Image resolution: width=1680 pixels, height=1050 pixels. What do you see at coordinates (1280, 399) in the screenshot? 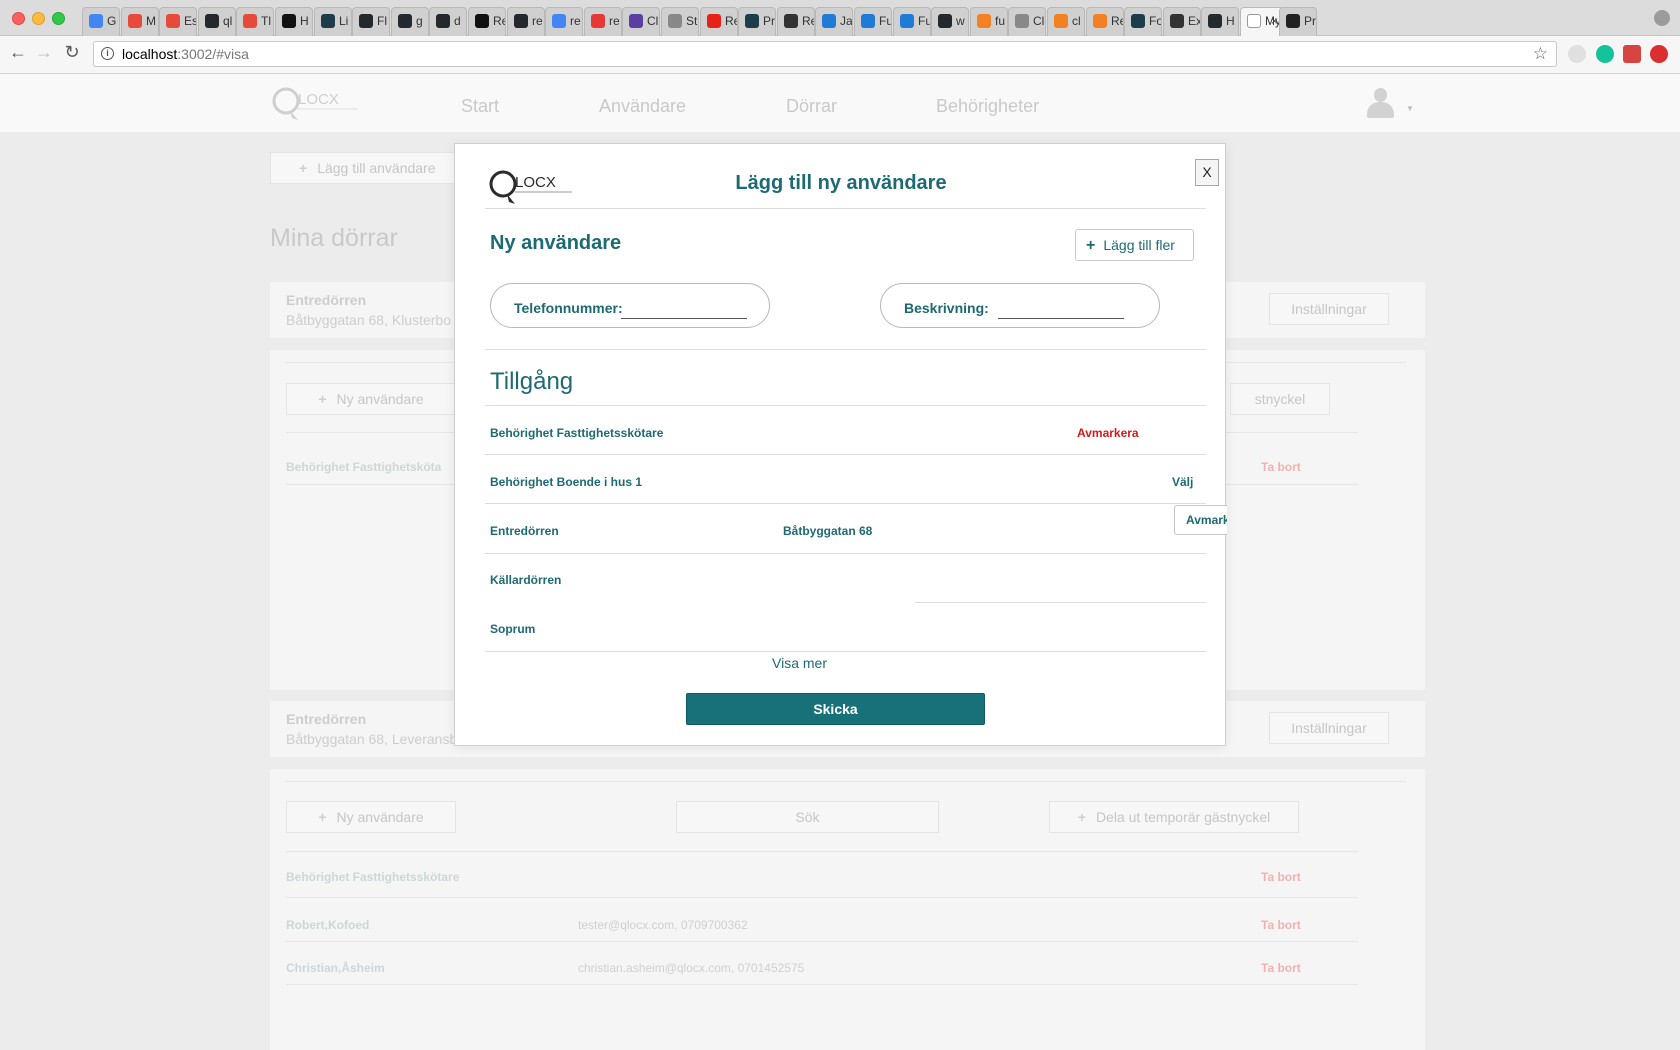
I see `guest-key-button: stnyckel` at bounding box center [1280, 399].